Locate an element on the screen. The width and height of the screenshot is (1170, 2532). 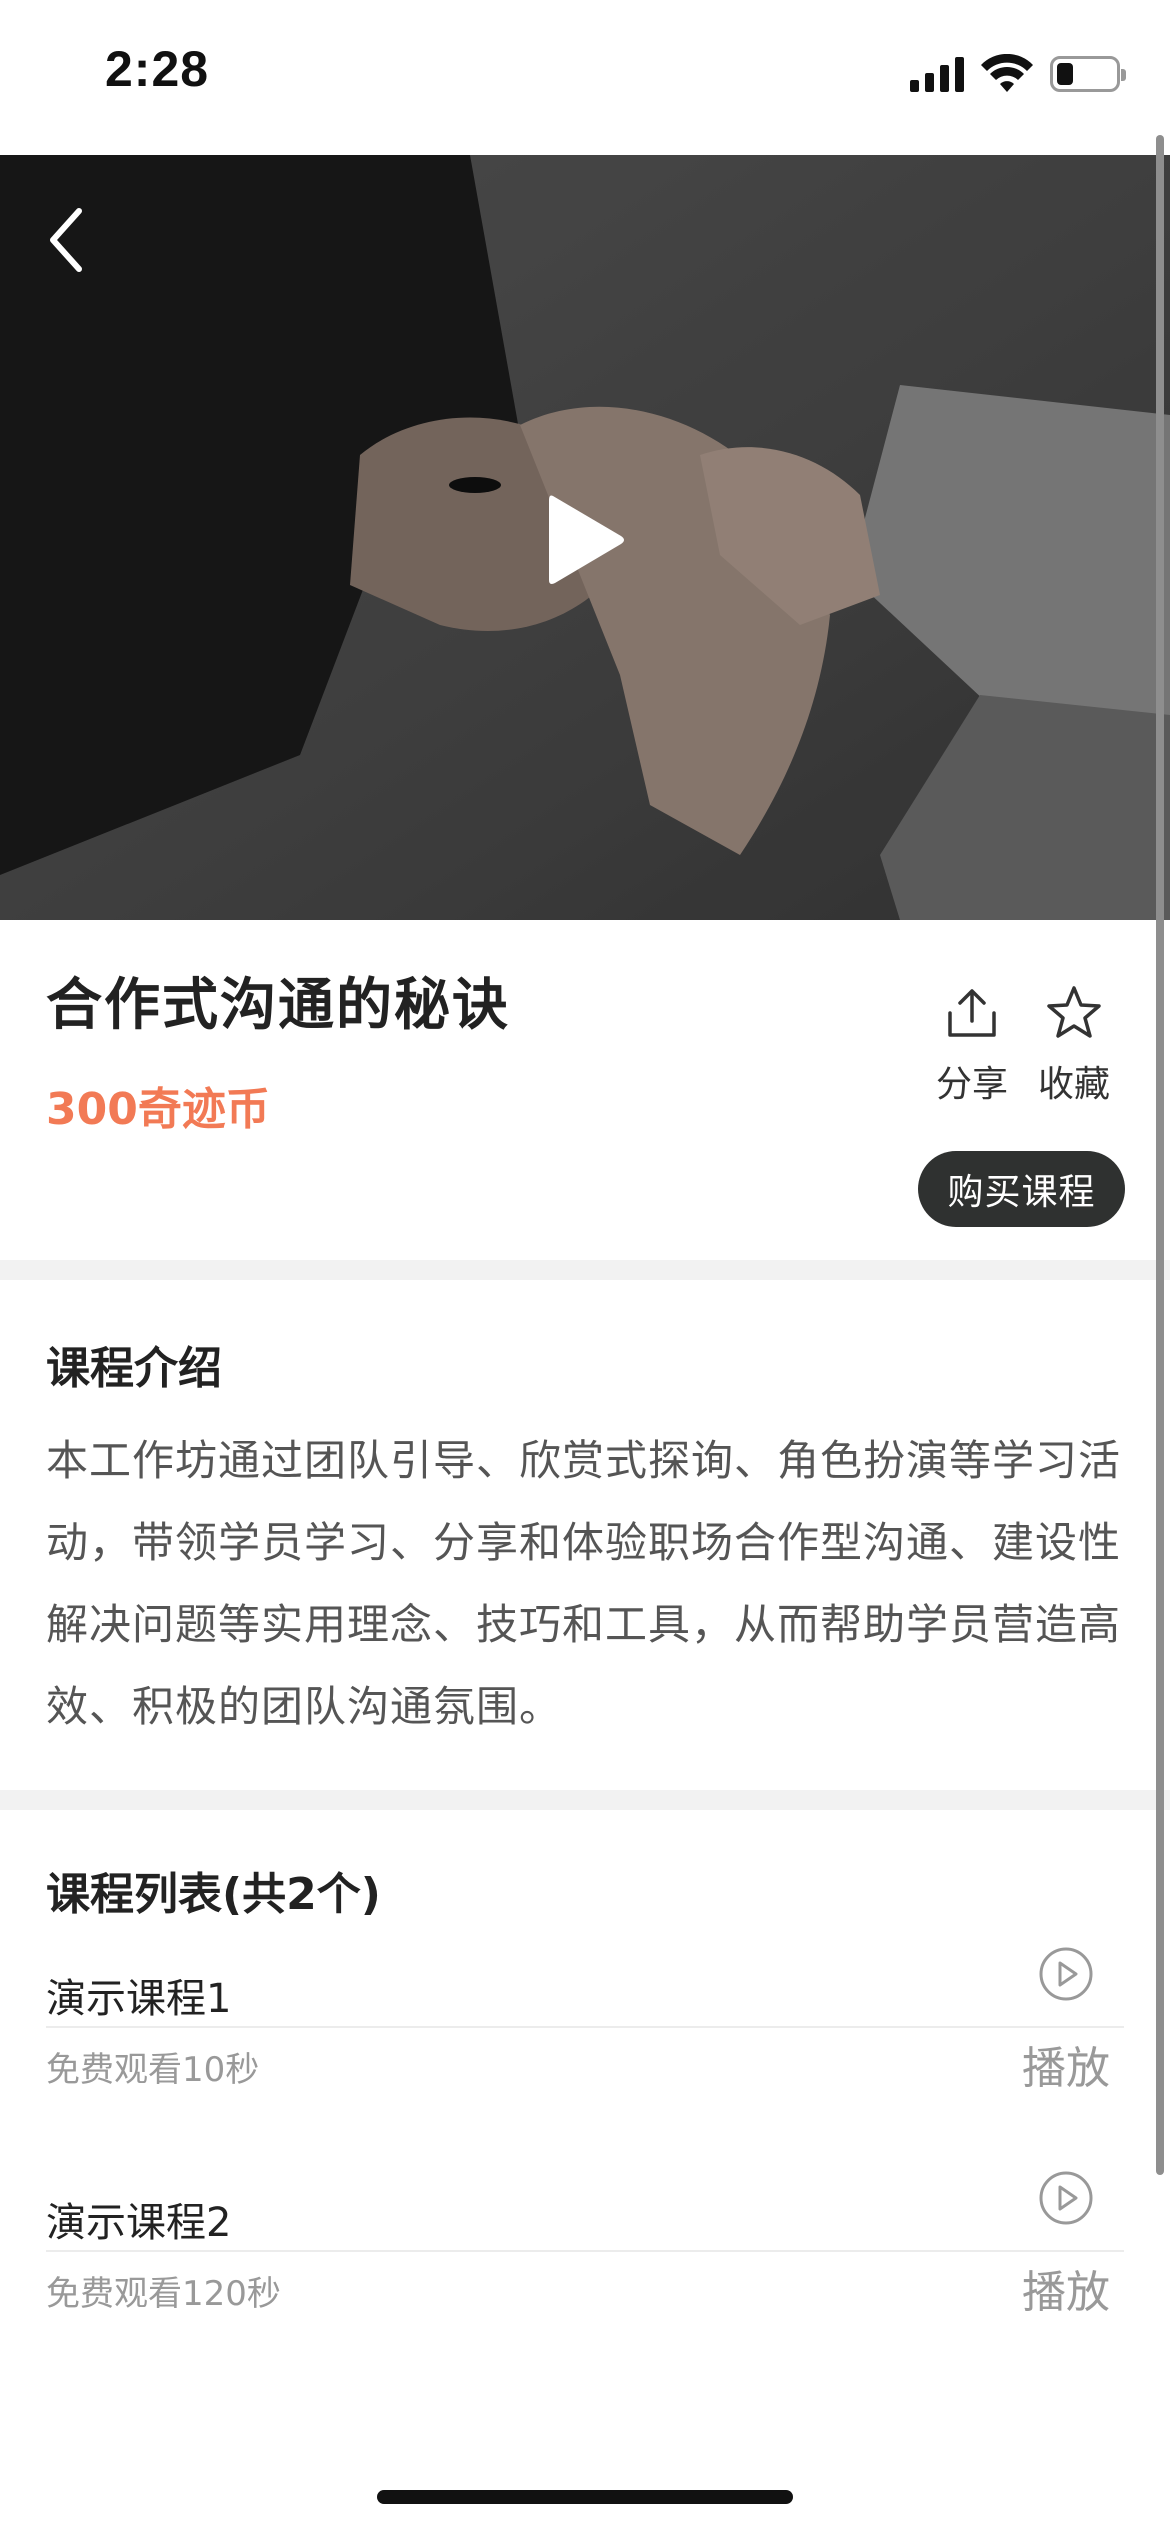
scrollbar is located at coordinates (1160, 1155).